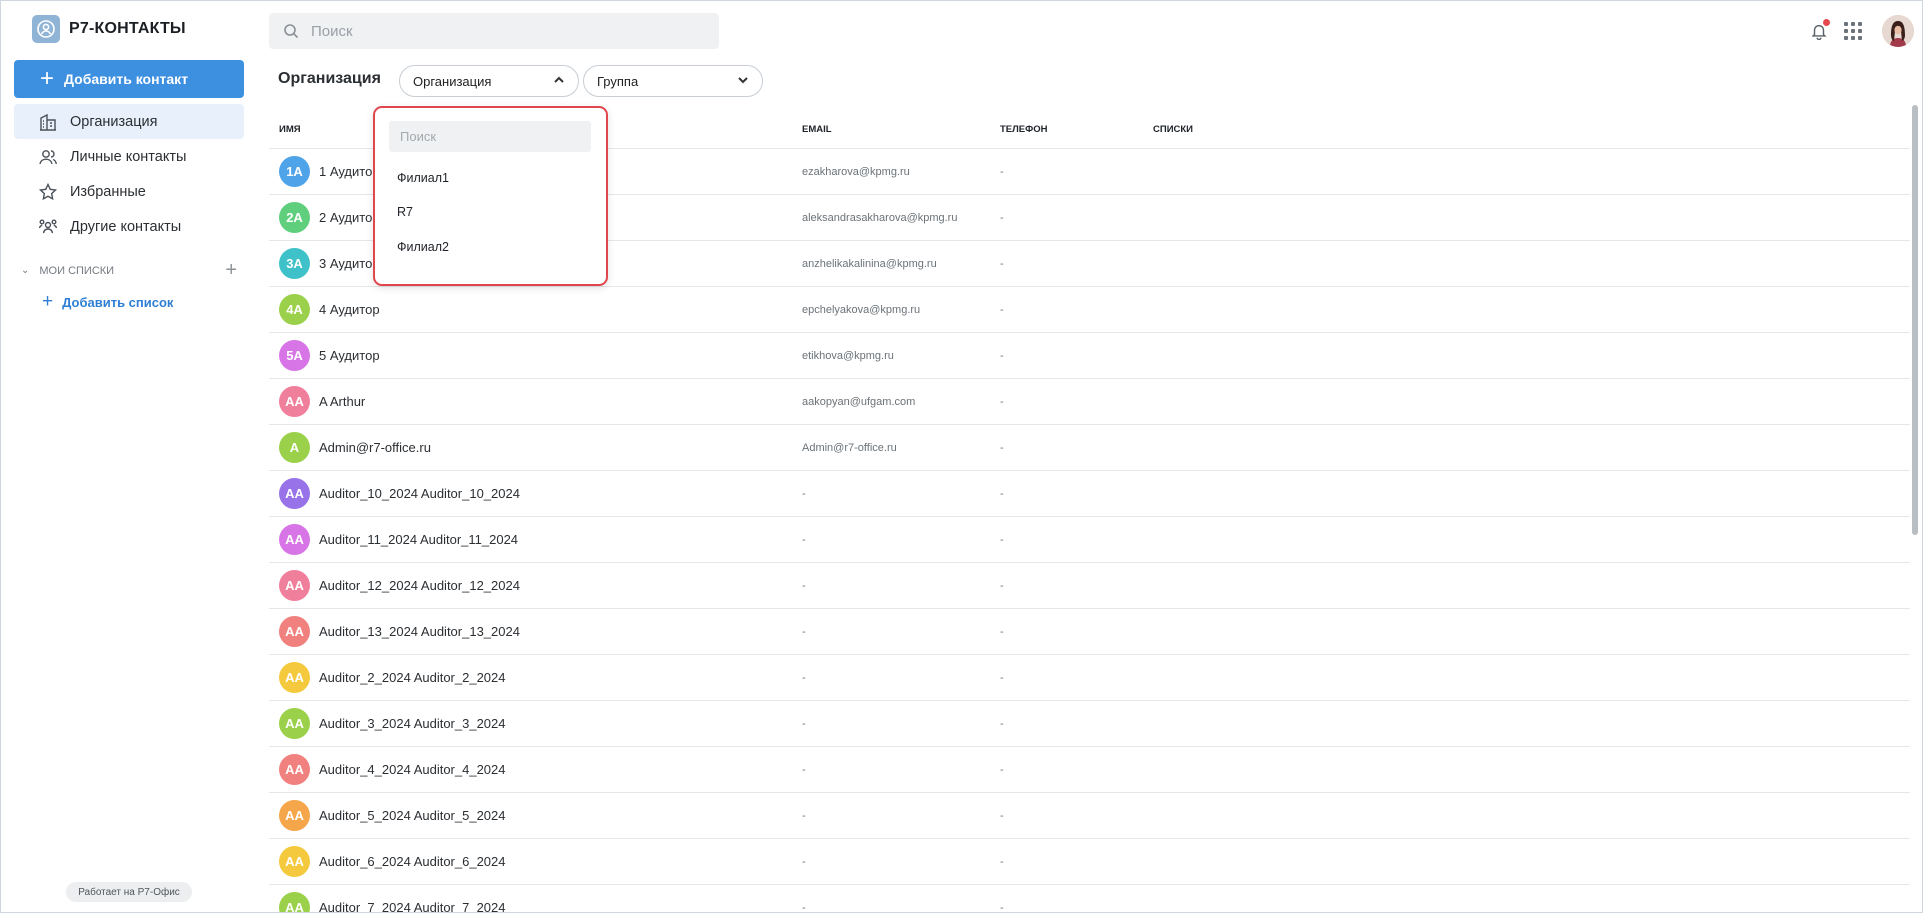 The height and width of the screenshot is (913, 1923). I want to click on group-filter-label: Группа, so click(618, 81).